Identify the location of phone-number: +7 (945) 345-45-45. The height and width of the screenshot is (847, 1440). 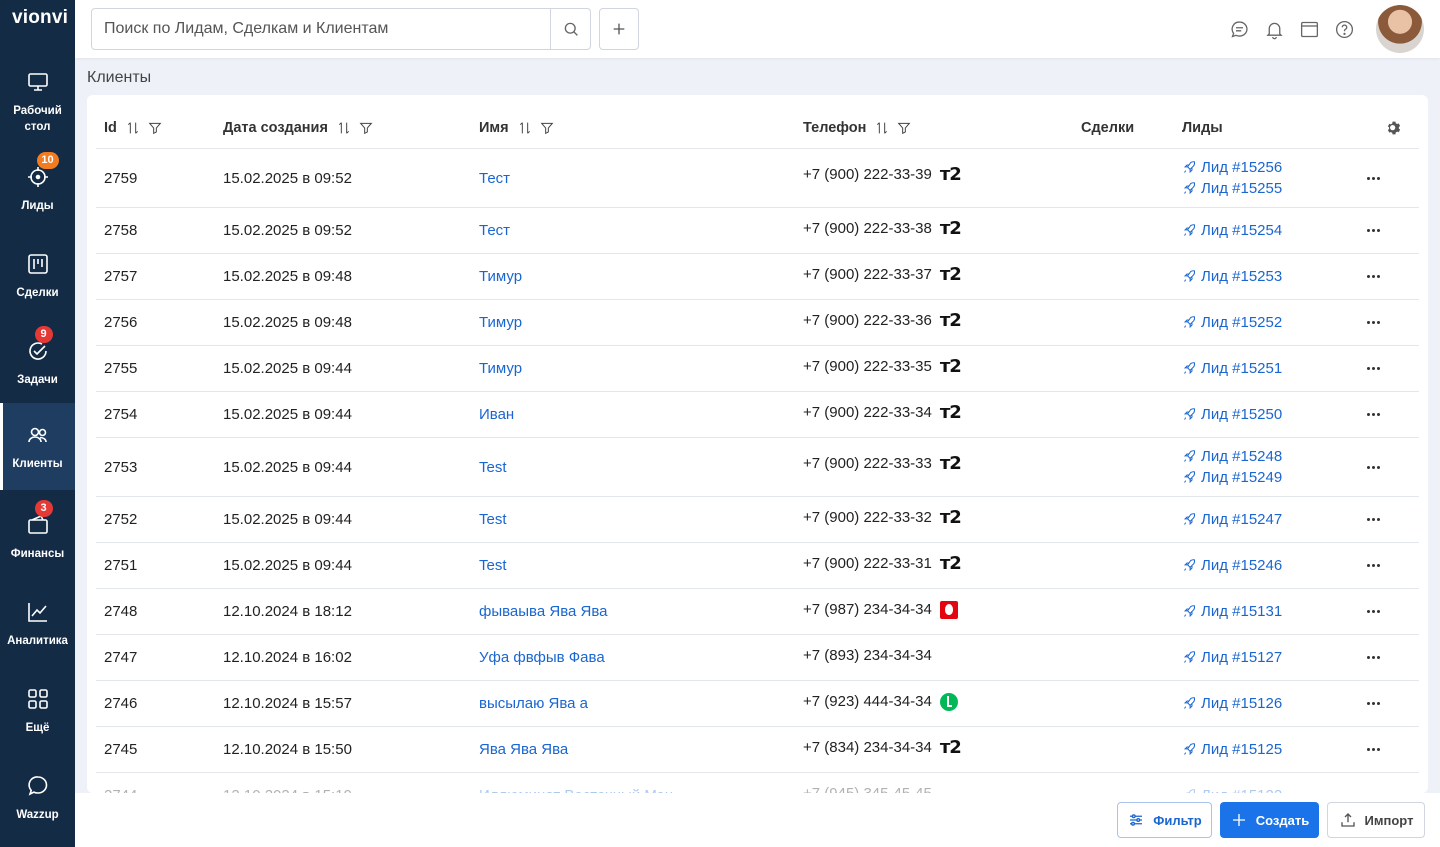
(867, 789).